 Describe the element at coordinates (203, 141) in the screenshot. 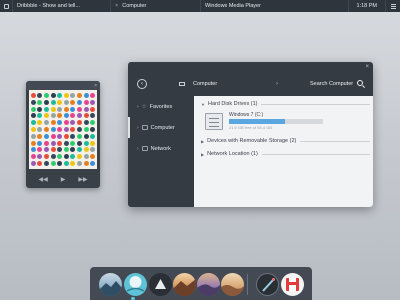

I see `expand-arrow-icon: ▶` at that location.